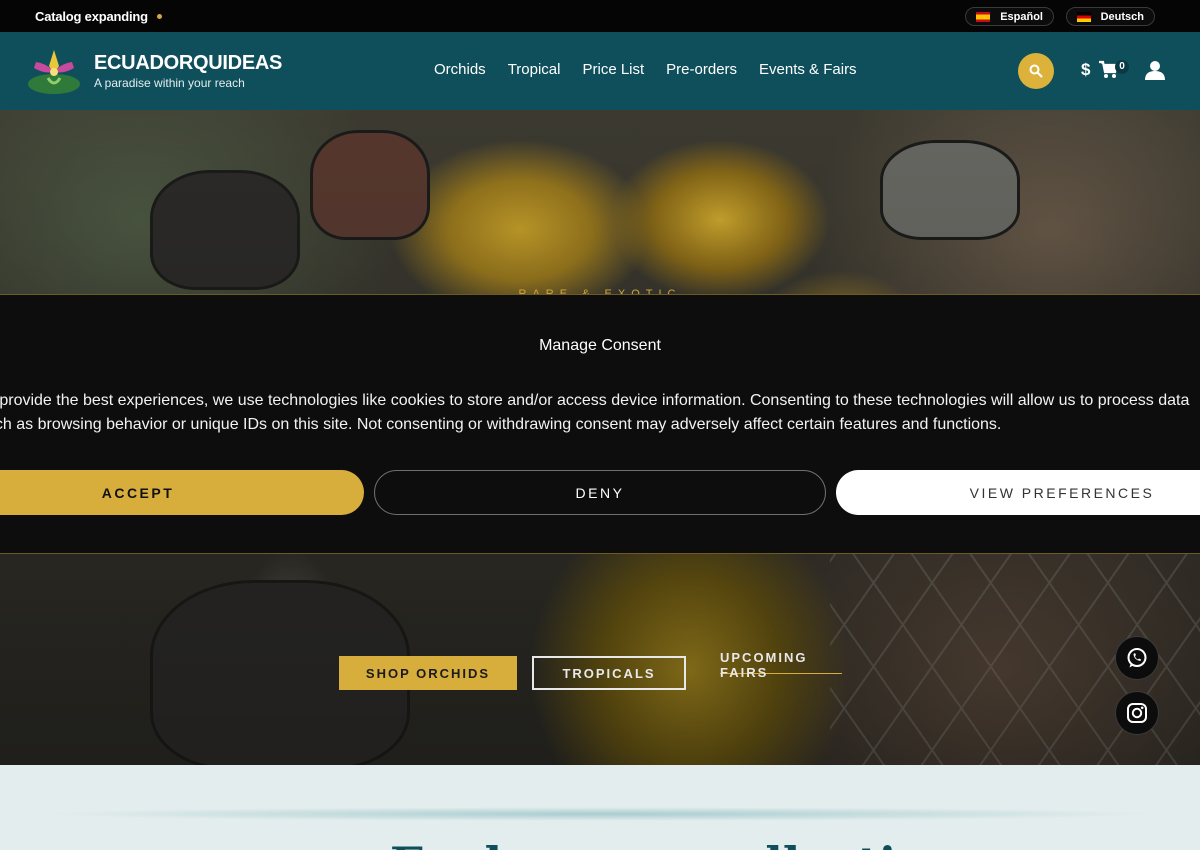 Image resolution: width=1200 pixels, height=850 pixels. I want to click on whatsapp-button, so click(1137, 658).